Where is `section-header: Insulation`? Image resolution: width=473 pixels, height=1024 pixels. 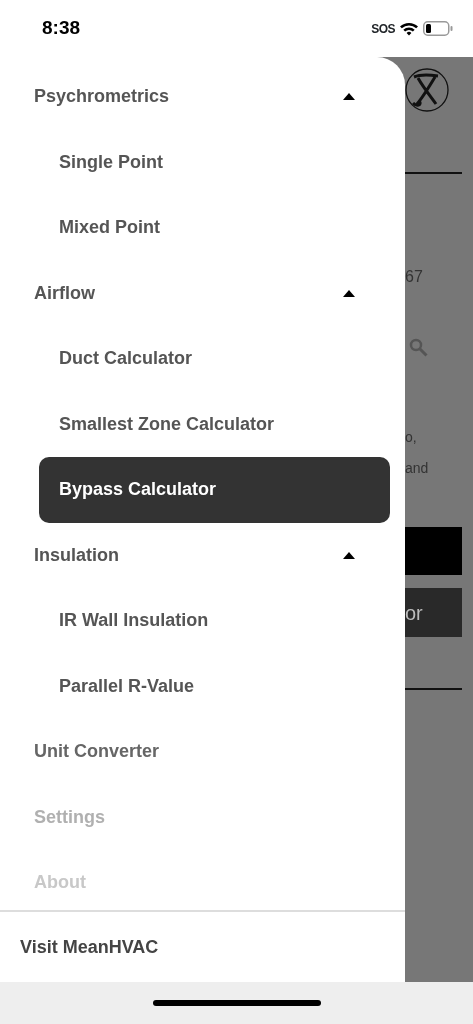
section-header: Insulation is located at coordinates (76, 555).